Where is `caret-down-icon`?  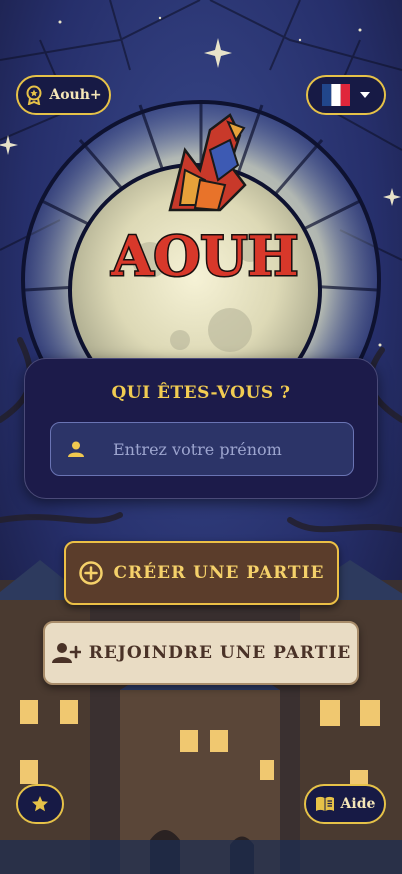
caret-down-icon is located at coordinates (365, 95).